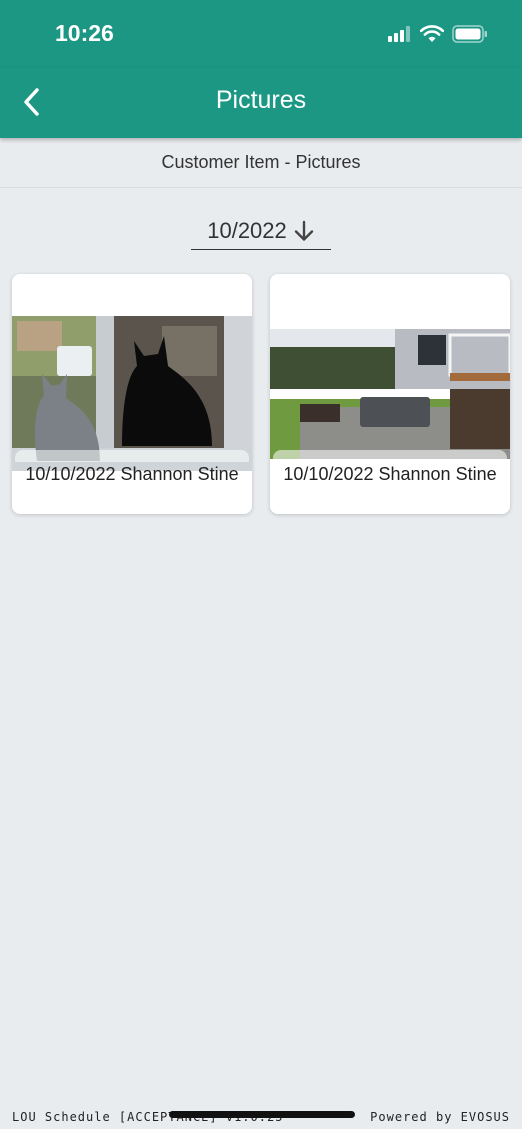 The width and height of the screenshot is (522, 1129). What do you see at coordinates (261, 163) in the screenshot?
I see `section-title: Customer Item - Pictures` at bounding box center [261, 163].